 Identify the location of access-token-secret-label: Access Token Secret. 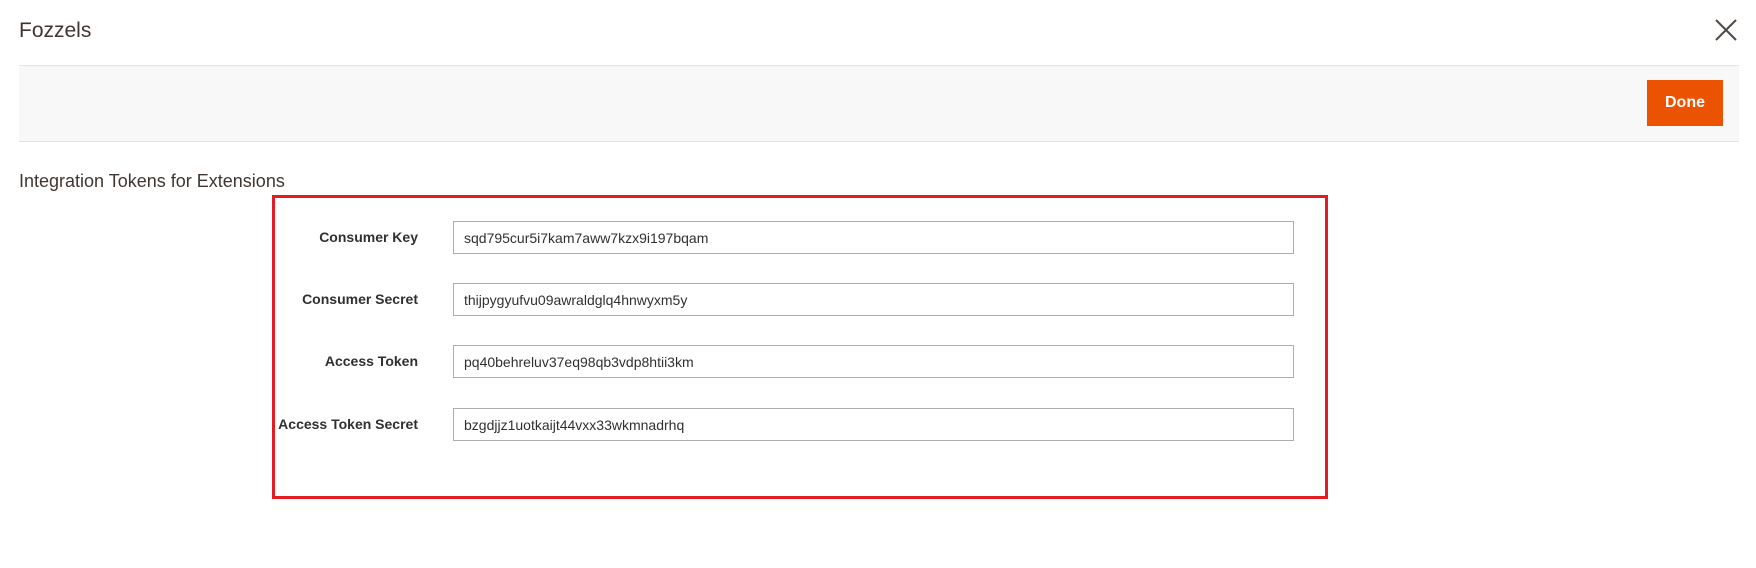
(348, 424).